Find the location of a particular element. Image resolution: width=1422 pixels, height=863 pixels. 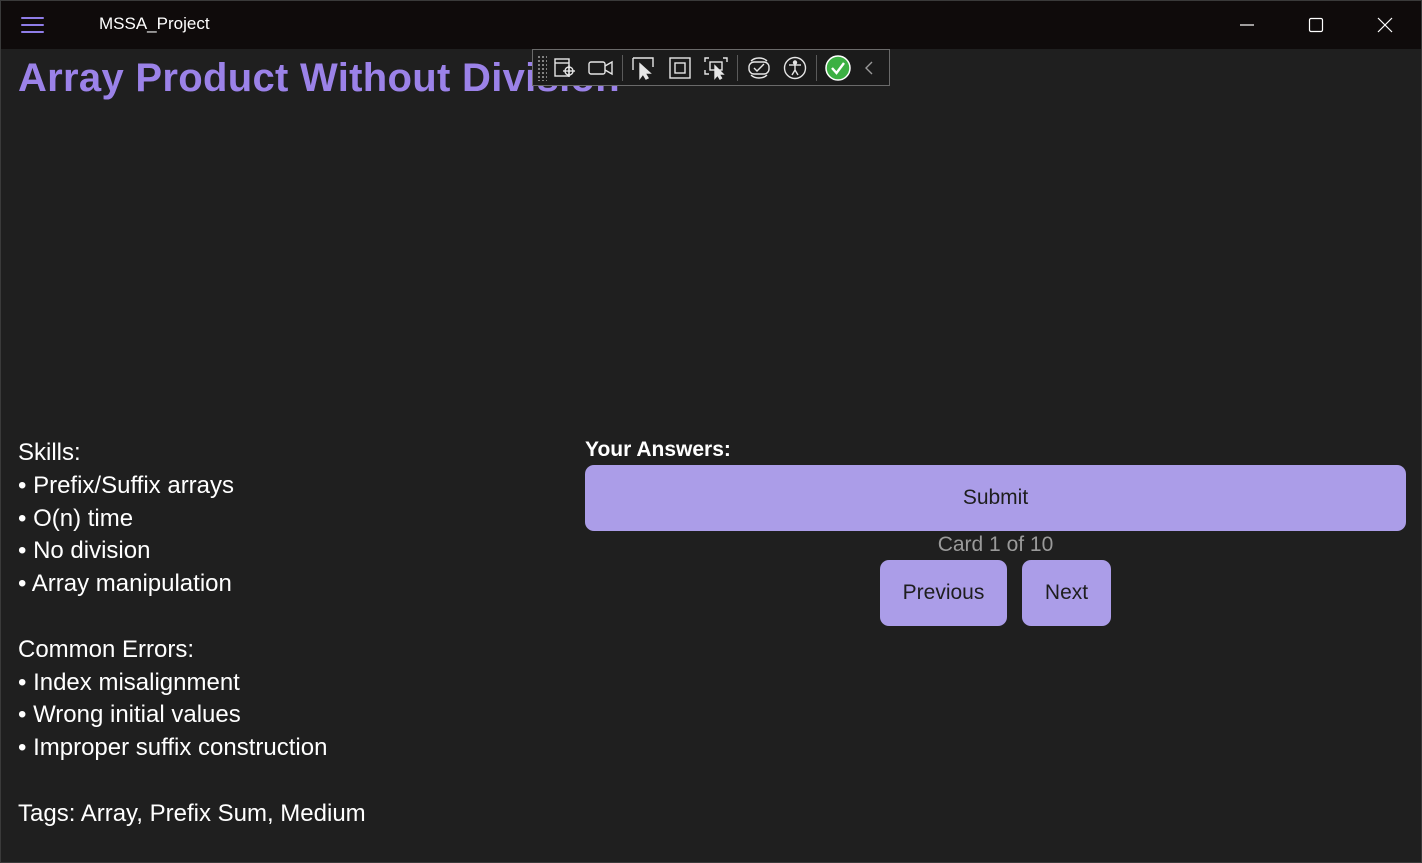

tags-text: Tags: Array, Prefix Sum, Medium is located at coordinates (192, 813).